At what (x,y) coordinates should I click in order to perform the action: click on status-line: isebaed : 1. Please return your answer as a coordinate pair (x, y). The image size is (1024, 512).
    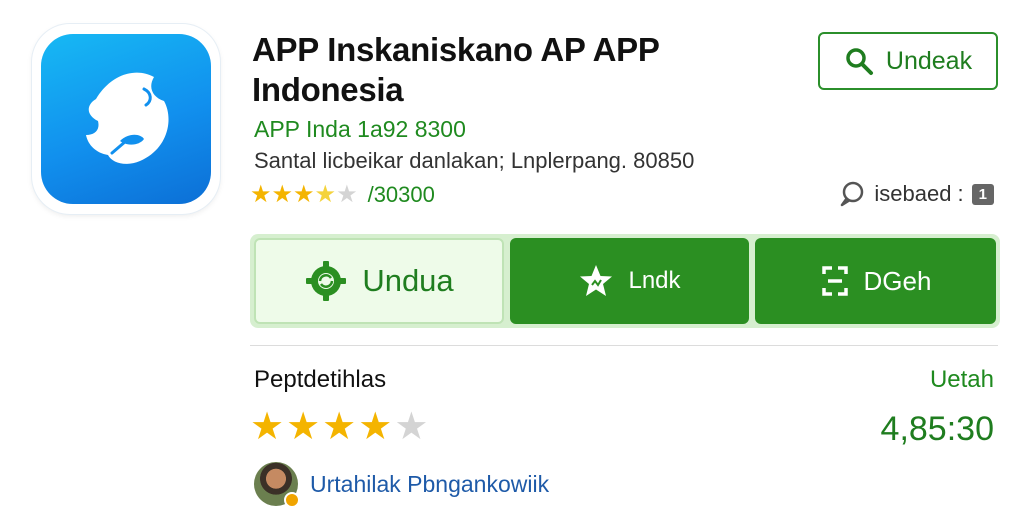
    Looking at the image, I should click on (916, 194).